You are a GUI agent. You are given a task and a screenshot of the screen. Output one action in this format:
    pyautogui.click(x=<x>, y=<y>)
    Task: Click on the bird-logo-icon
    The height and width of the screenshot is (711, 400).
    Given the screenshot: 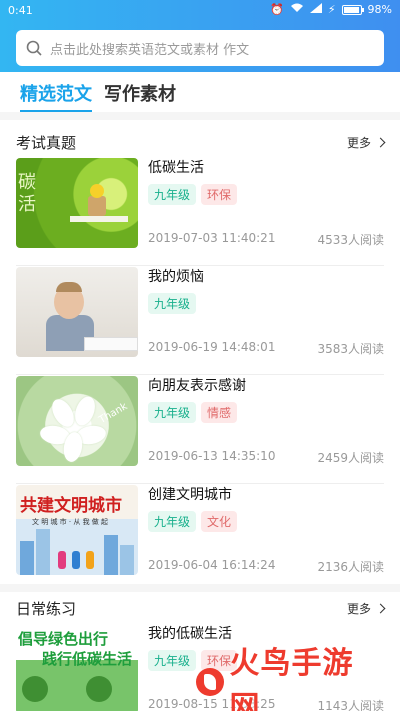 What is the action you would take?
    pyautogui.click(x=210, y=682)
    